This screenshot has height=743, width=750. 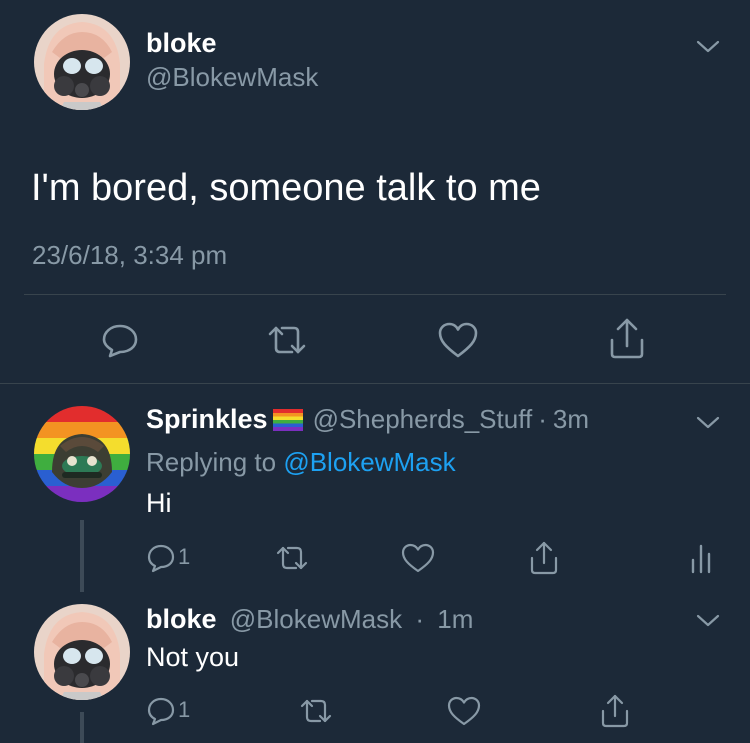 What do you see at coordinates (129, 255) in the screenshot?
I see `main-timestamp: 23/6/18, 3:34 pm` at bounding box center [129, 255].